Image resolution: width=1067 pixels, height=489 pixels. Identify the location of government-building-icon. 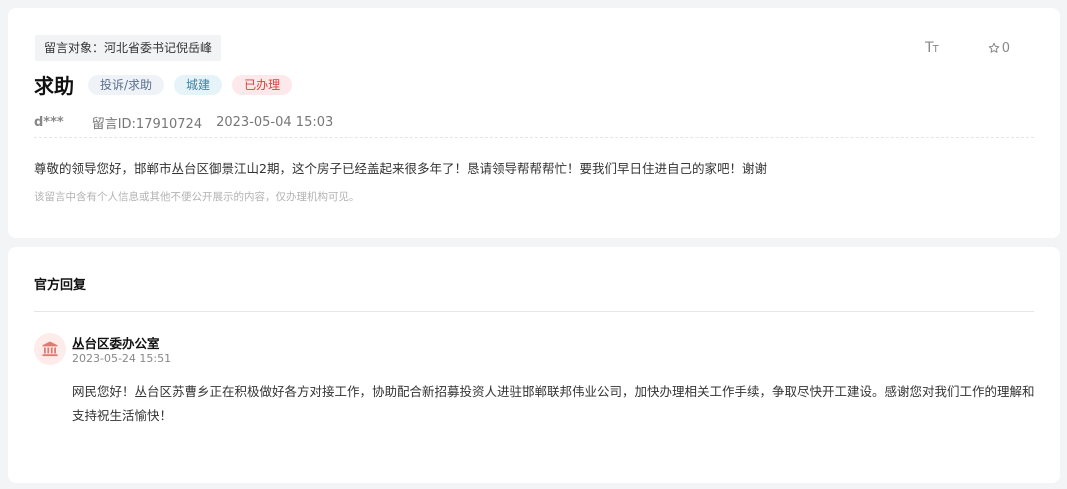
(50, 349).